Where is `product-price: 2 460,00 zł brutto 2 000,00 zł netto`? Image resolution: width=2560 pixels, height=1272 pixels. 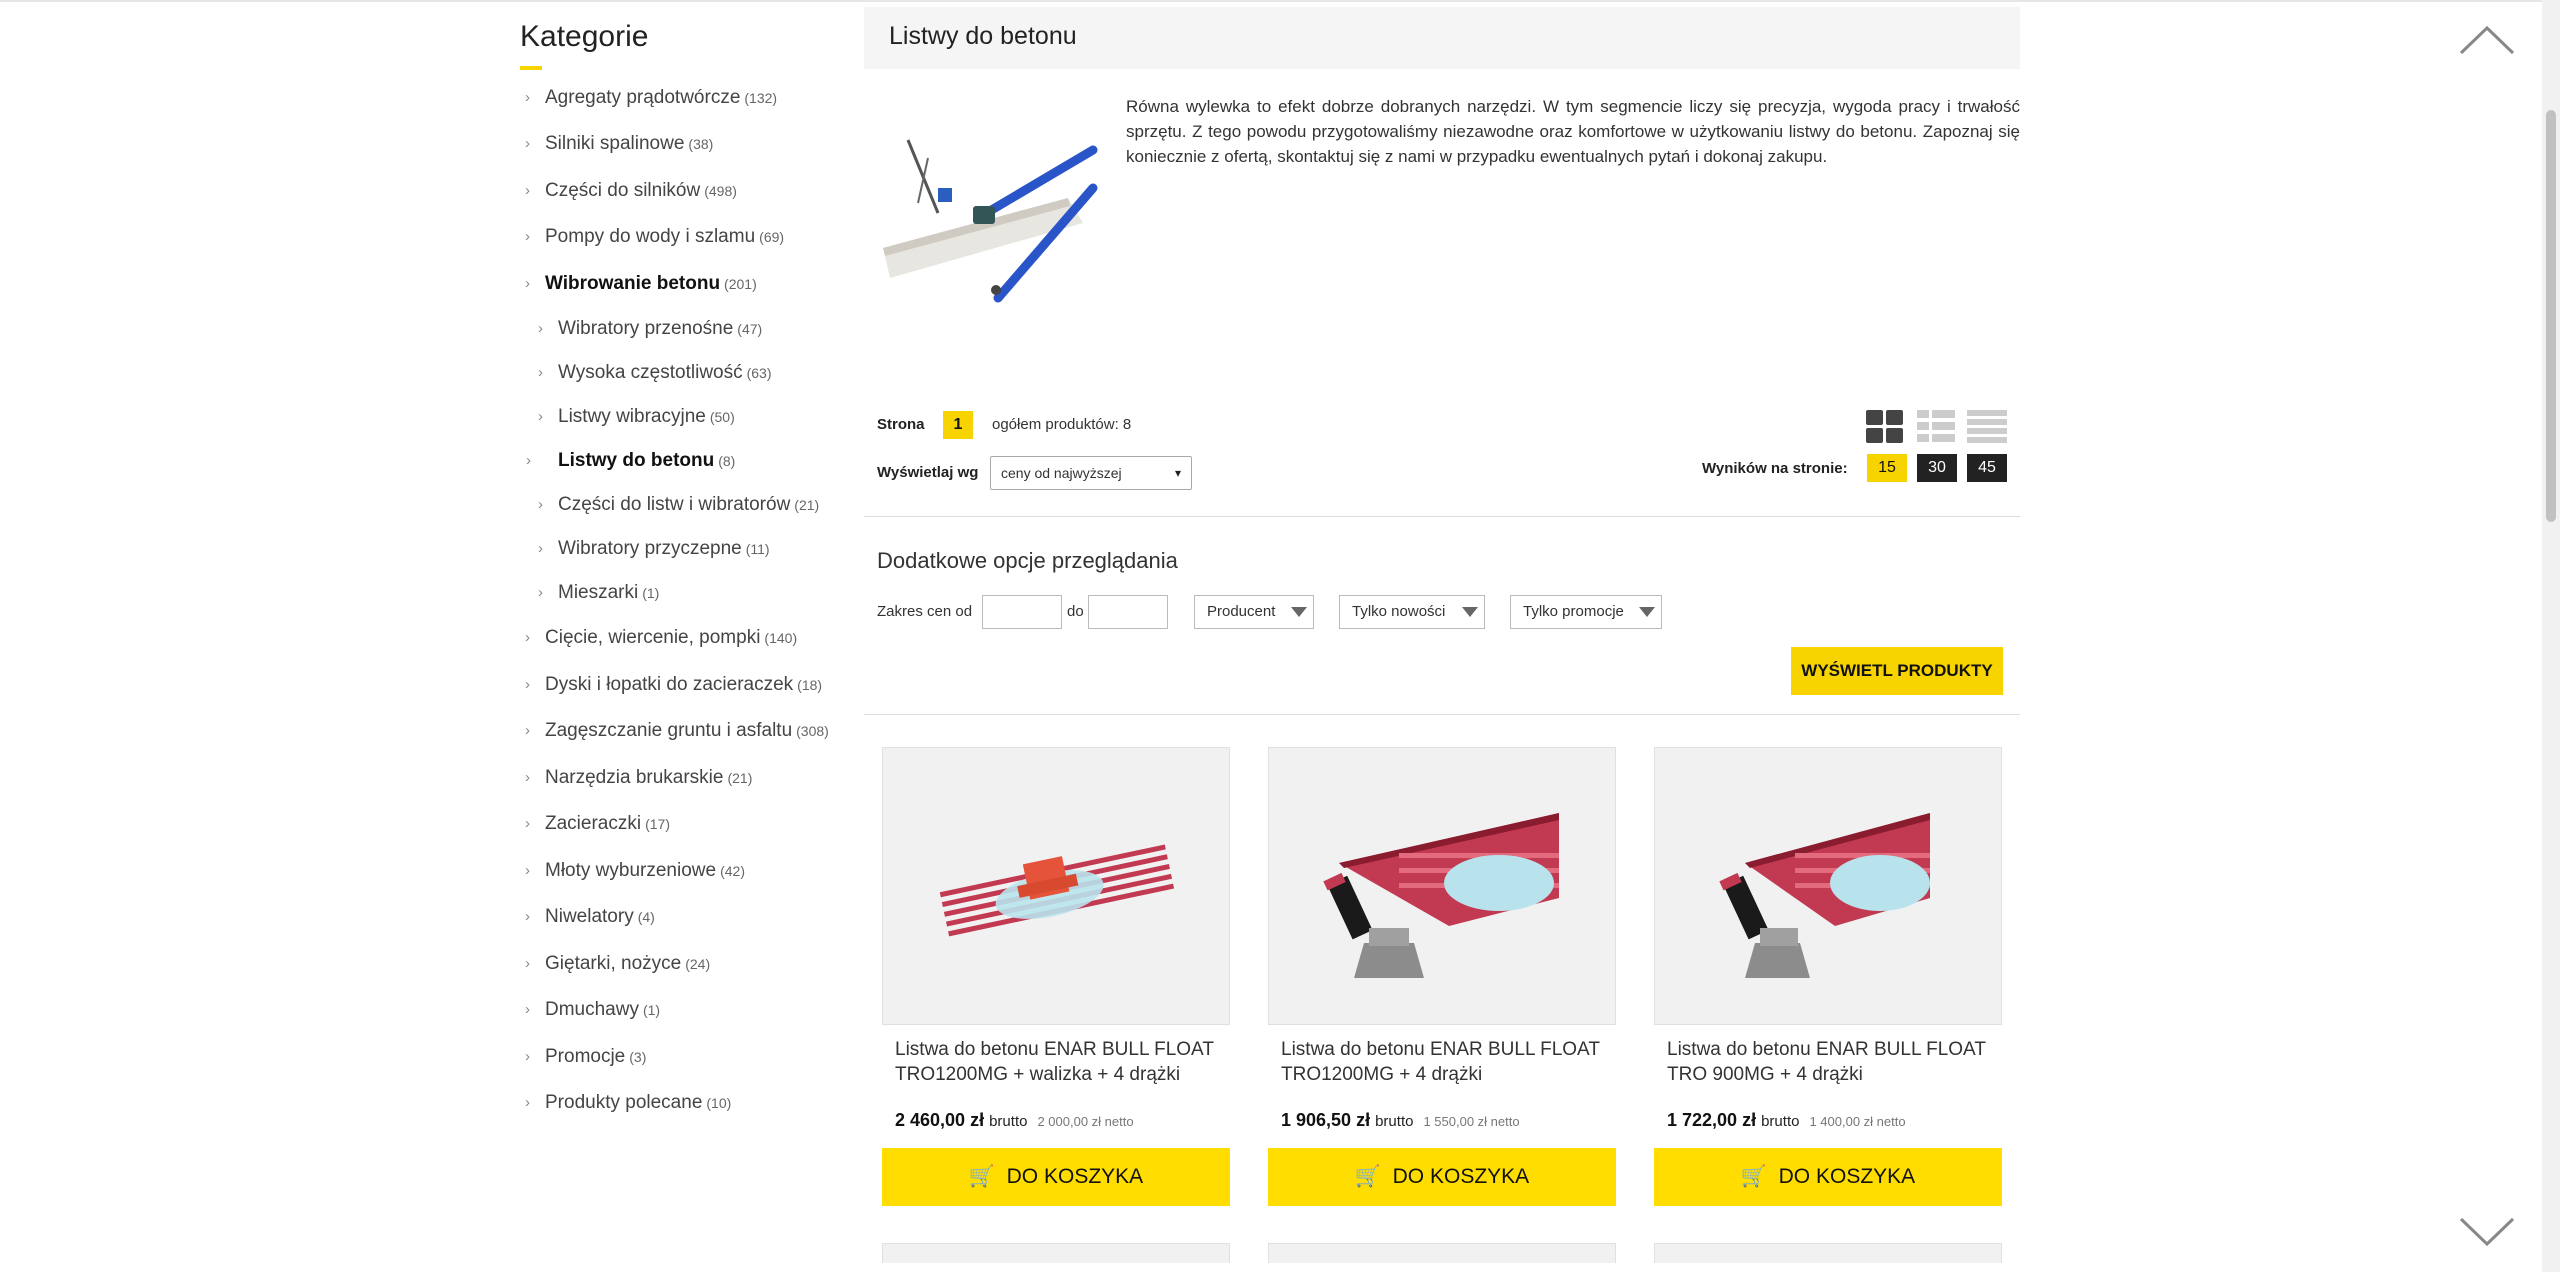 product-price: 2 460,00 zł brutto 2 000,00 zł netto is located at coordinates (1014, 1120).